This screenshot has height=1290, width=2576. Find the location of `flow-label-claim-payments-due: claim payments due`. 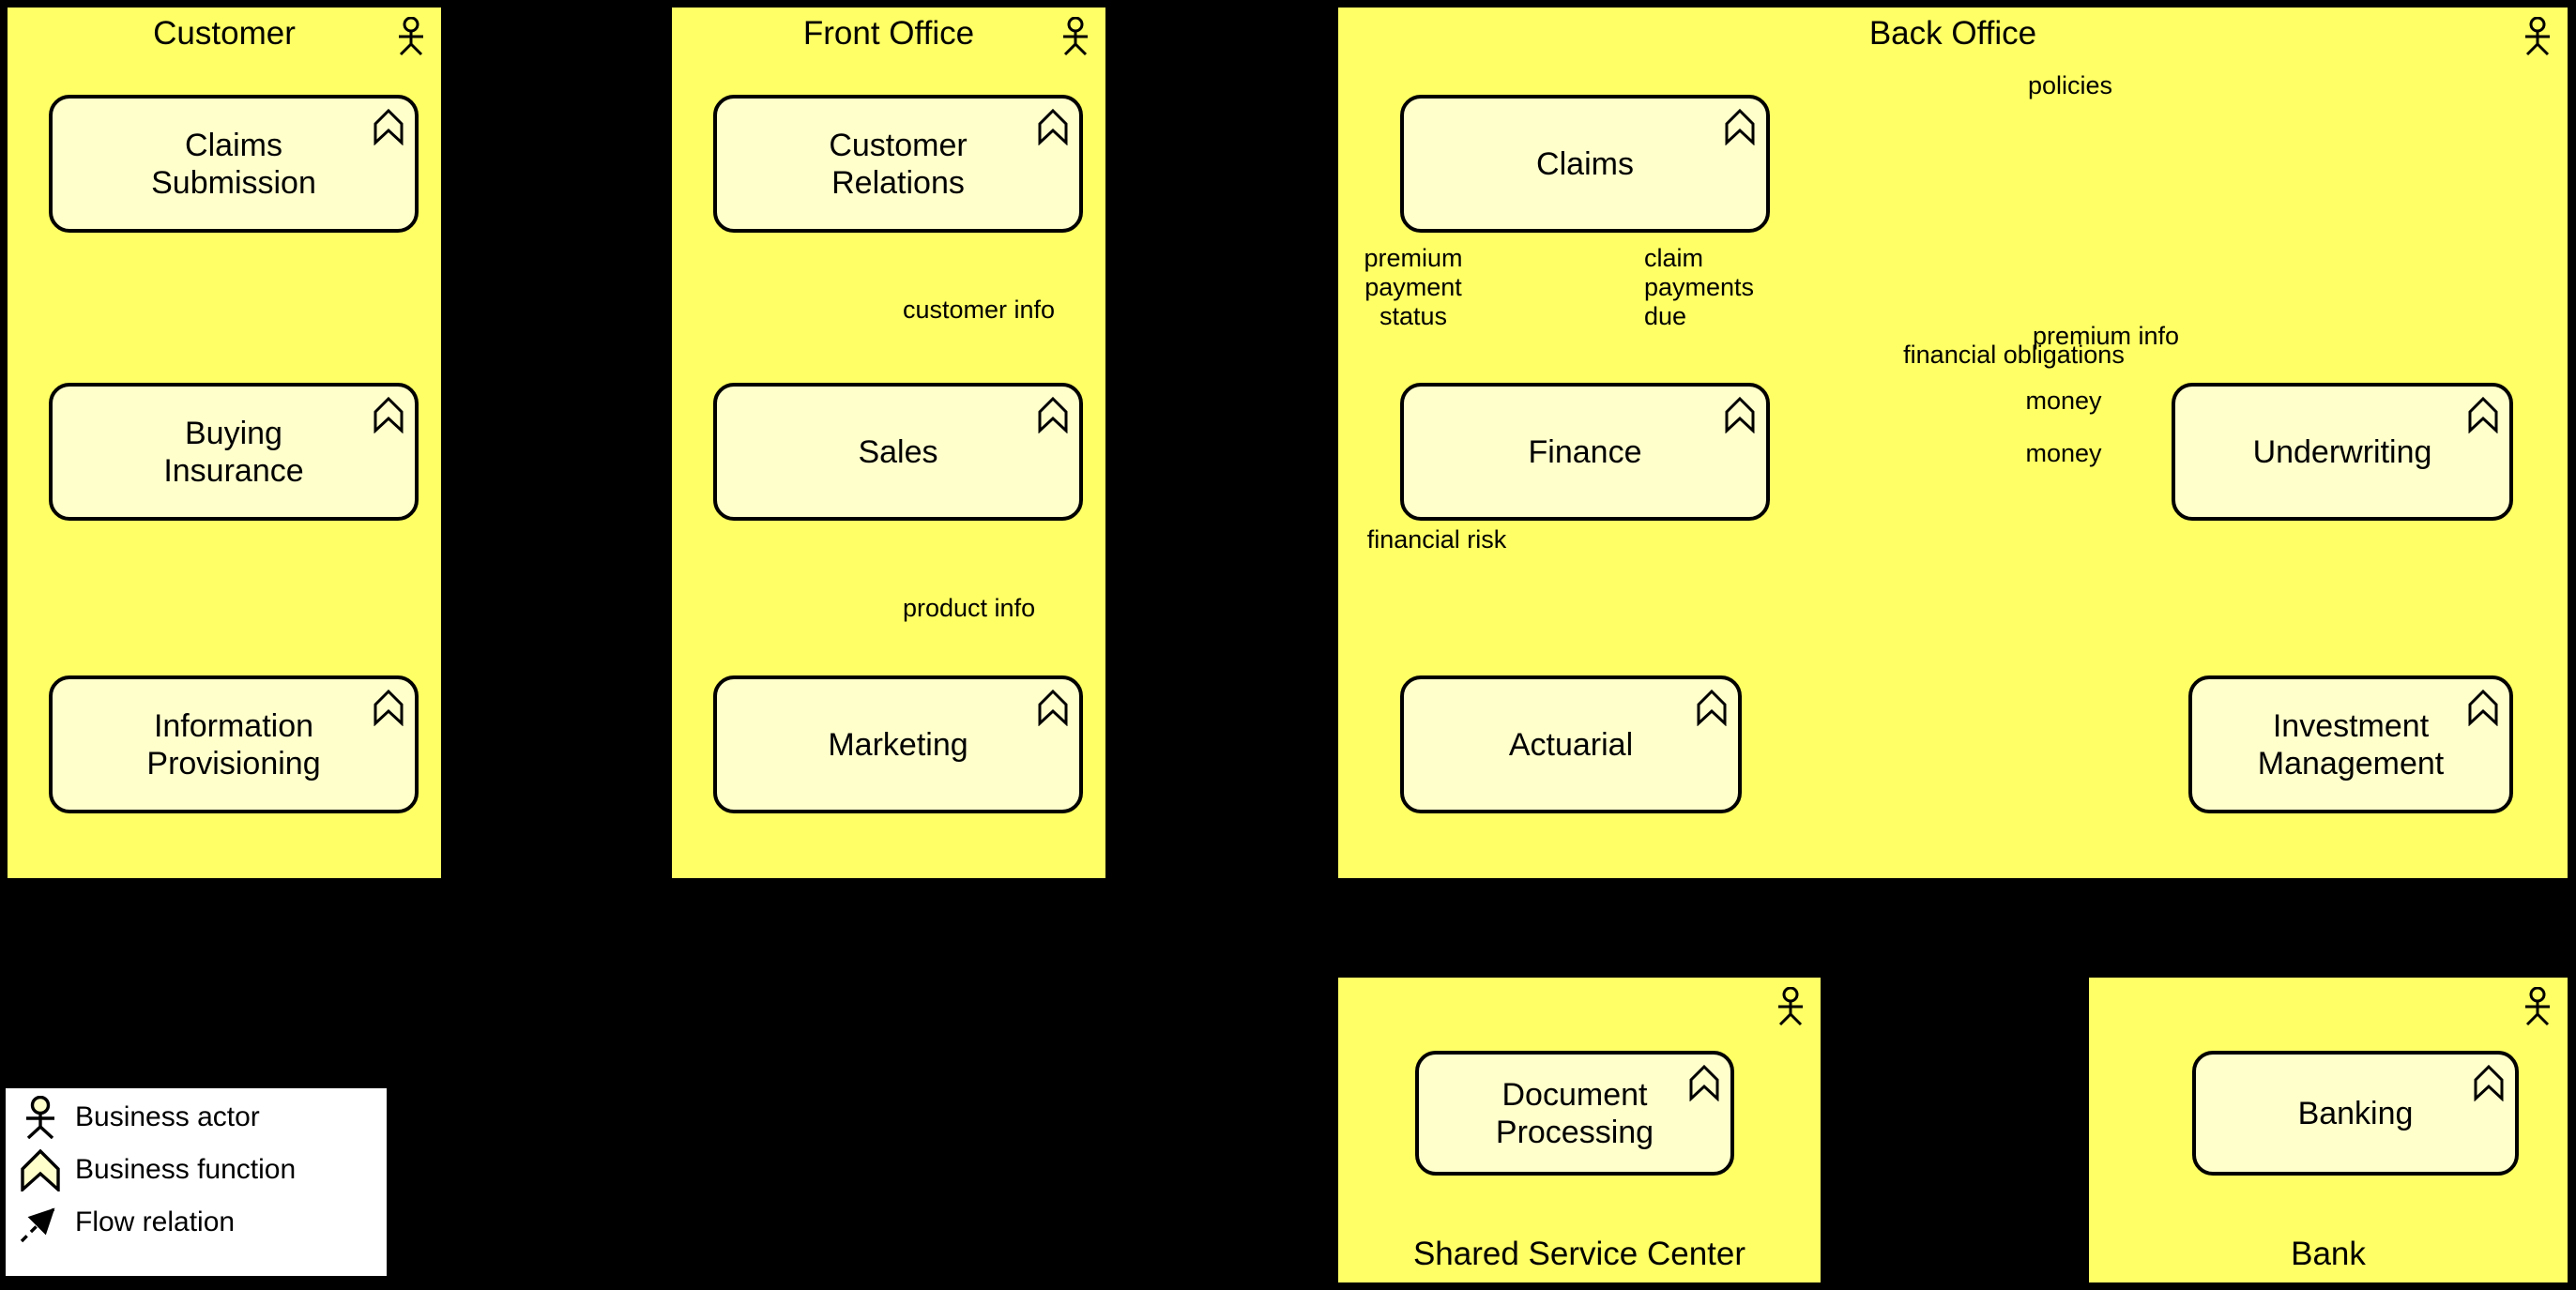

flow-label-claim-payments-due: claim payments due is located at coordinates (1699, 287).